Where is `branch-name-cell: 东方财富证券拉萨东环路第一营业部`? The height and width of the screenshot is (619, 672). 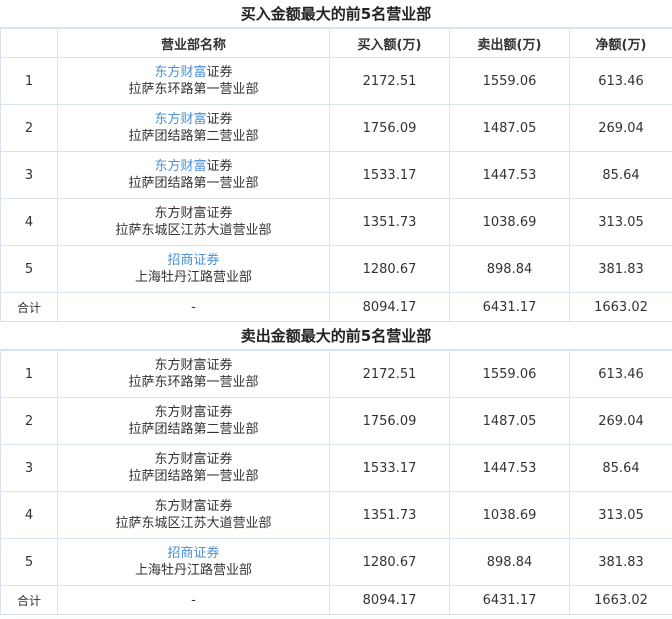
branch-name-cell: 东方财富证券拉萨东环路第一营业部 is located at coordinates (193, 374).